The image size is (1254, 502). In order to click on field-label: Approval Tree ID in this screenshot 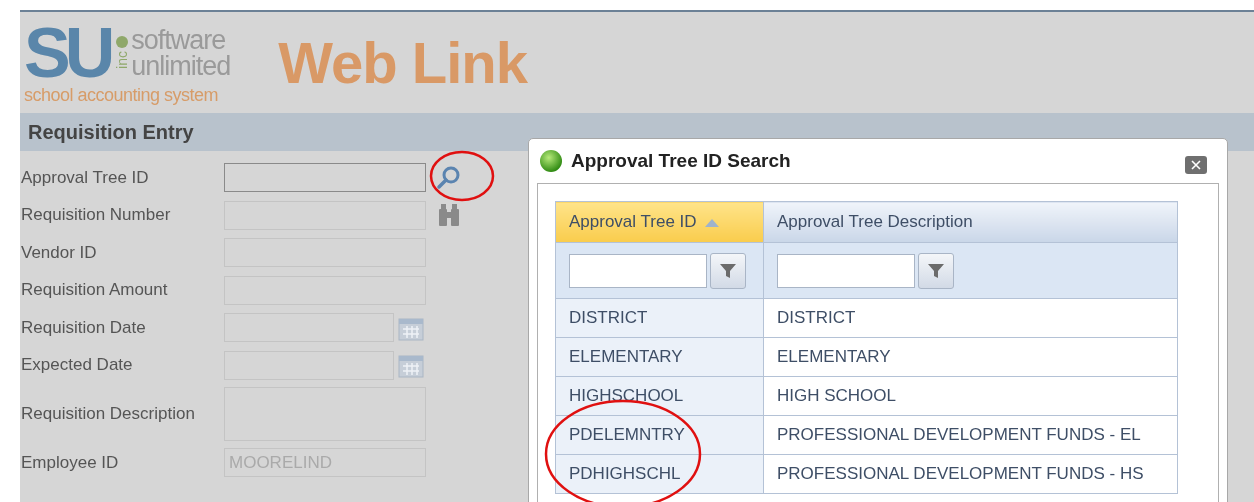, I will do `click(85, 177)`.